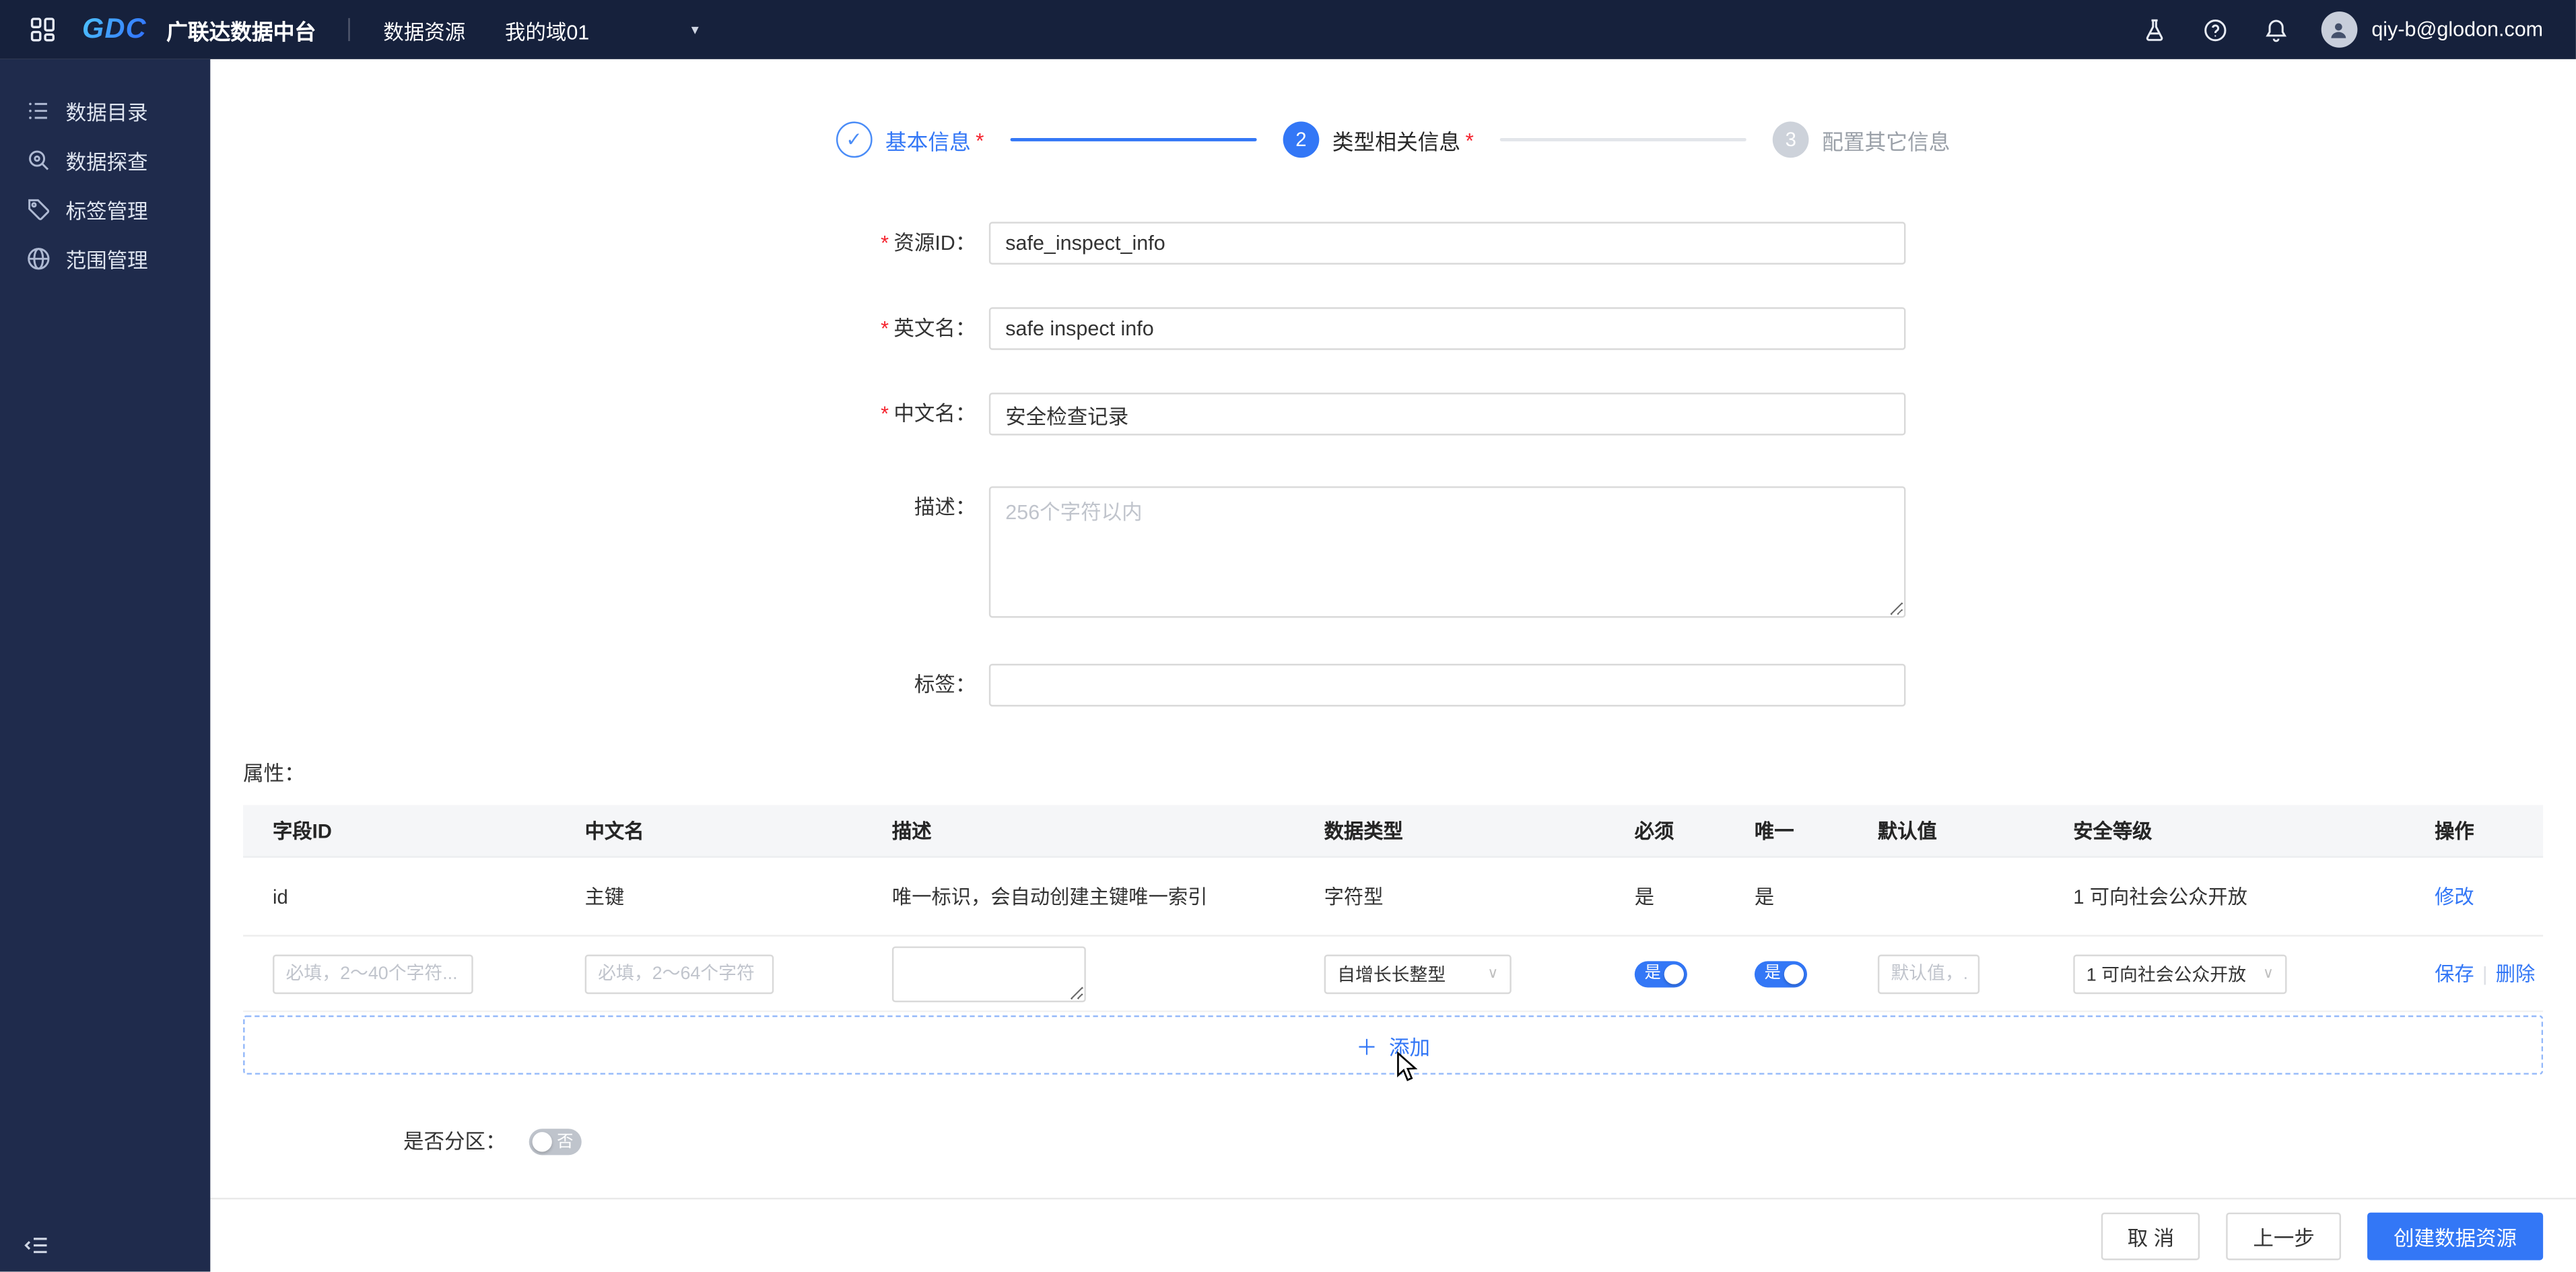  I want to click on user-email: qiy-b@glodon.com, so click(2457, 30).